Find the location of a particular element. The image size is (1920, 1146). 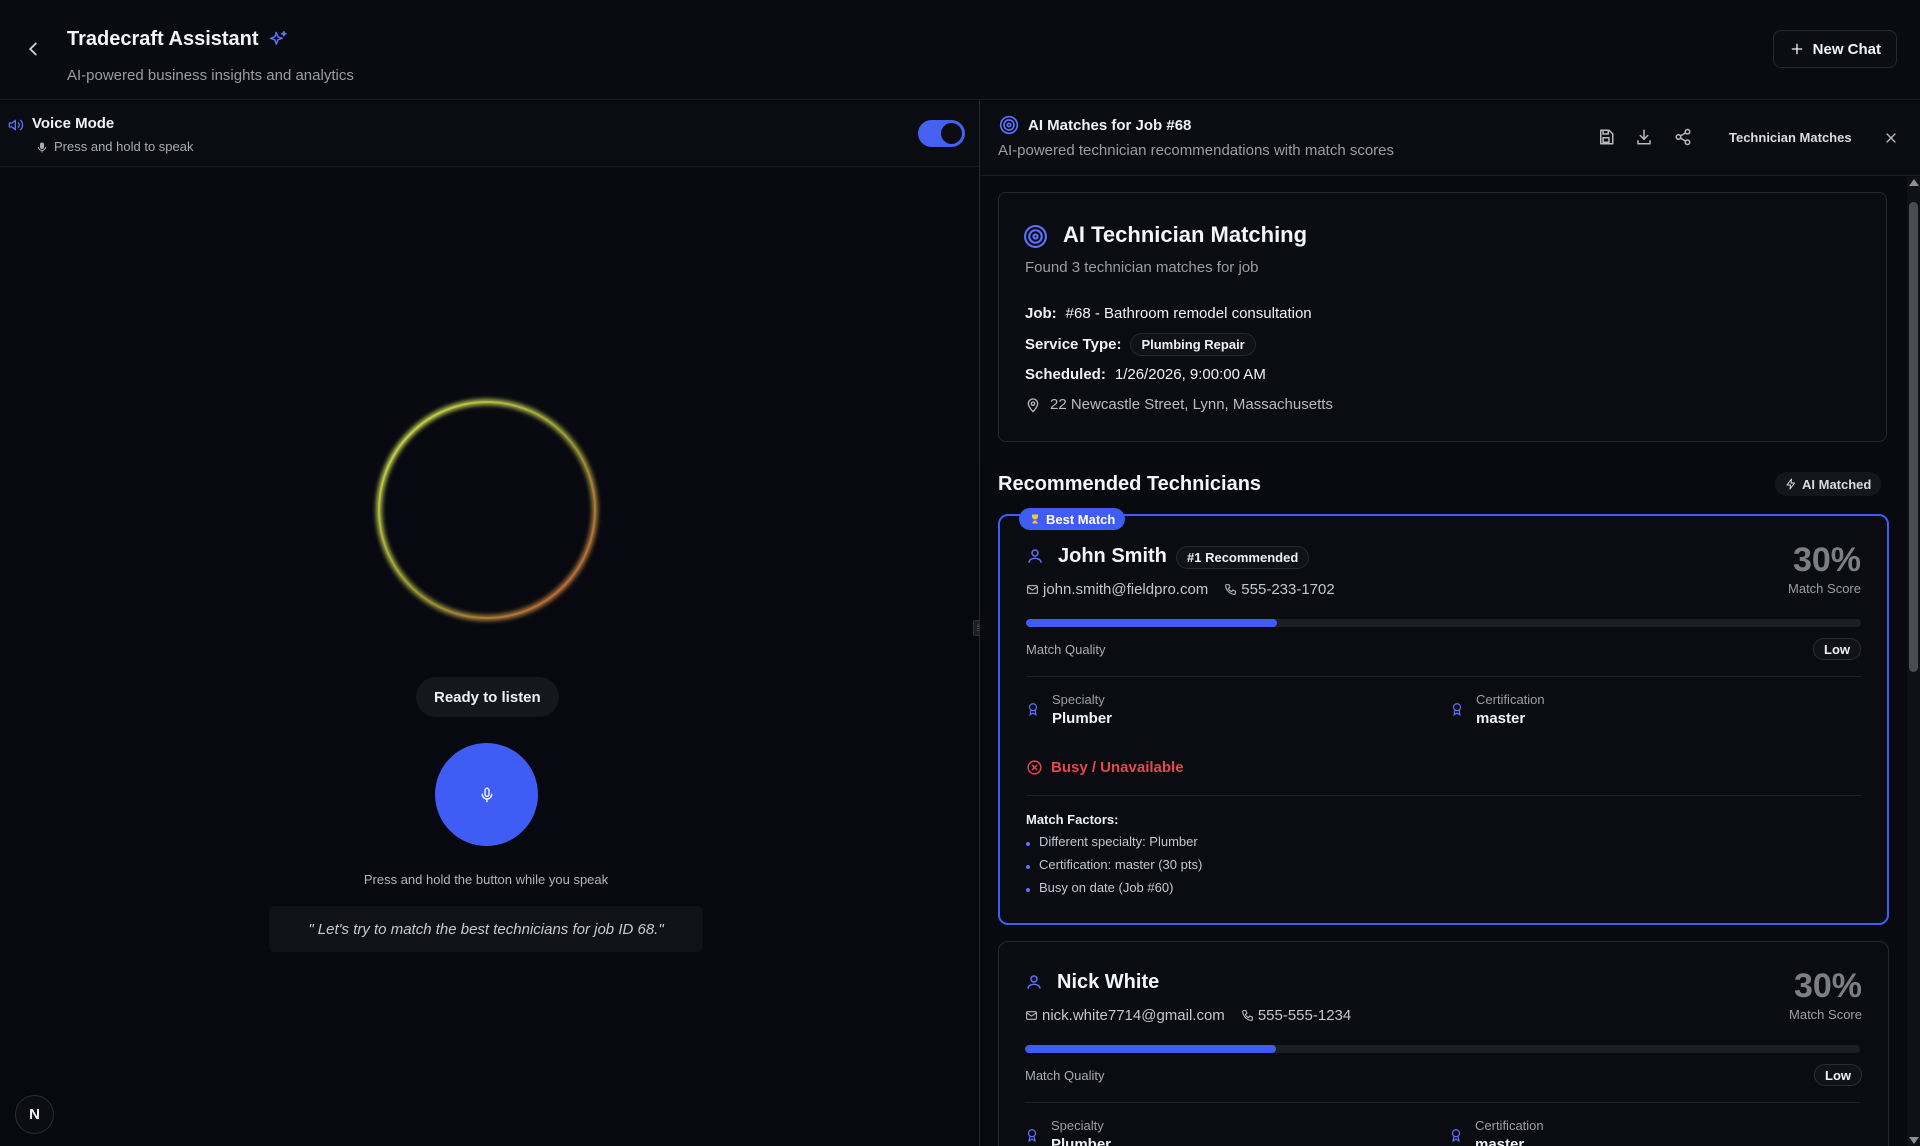

certification-label: Certification is located at coordinates (1509, 1125).